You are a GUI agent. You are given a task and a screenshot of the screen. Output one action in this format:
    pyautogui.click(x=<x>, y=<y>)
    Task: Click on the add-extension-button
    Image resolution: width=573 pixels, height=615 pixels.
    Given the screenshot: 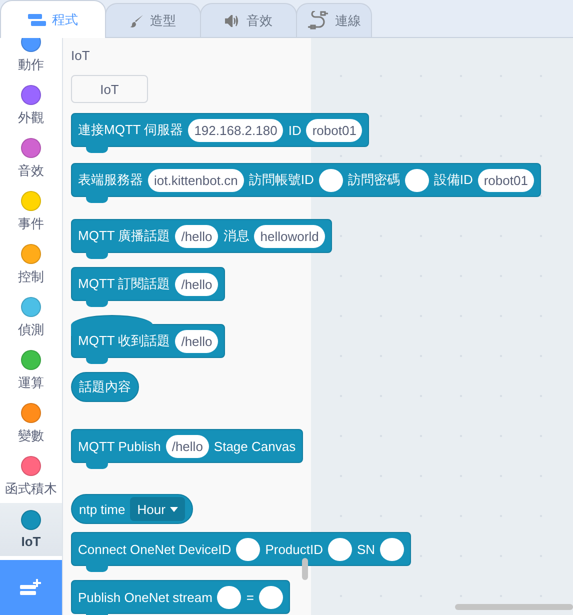 What is the action you would take?
    pyautogui.click(x=31, y=587)
    